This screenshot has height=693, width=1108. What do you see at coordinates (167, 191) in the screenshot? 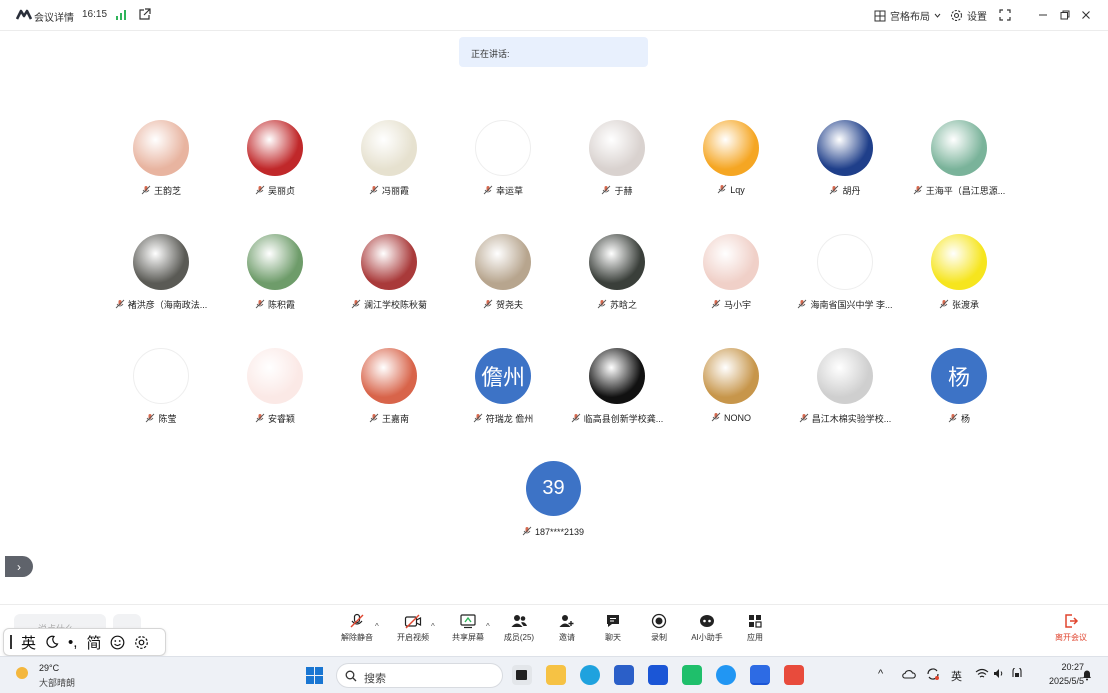
I see `participant-name-text: 王韵芝` at bounding box center [167, 191].